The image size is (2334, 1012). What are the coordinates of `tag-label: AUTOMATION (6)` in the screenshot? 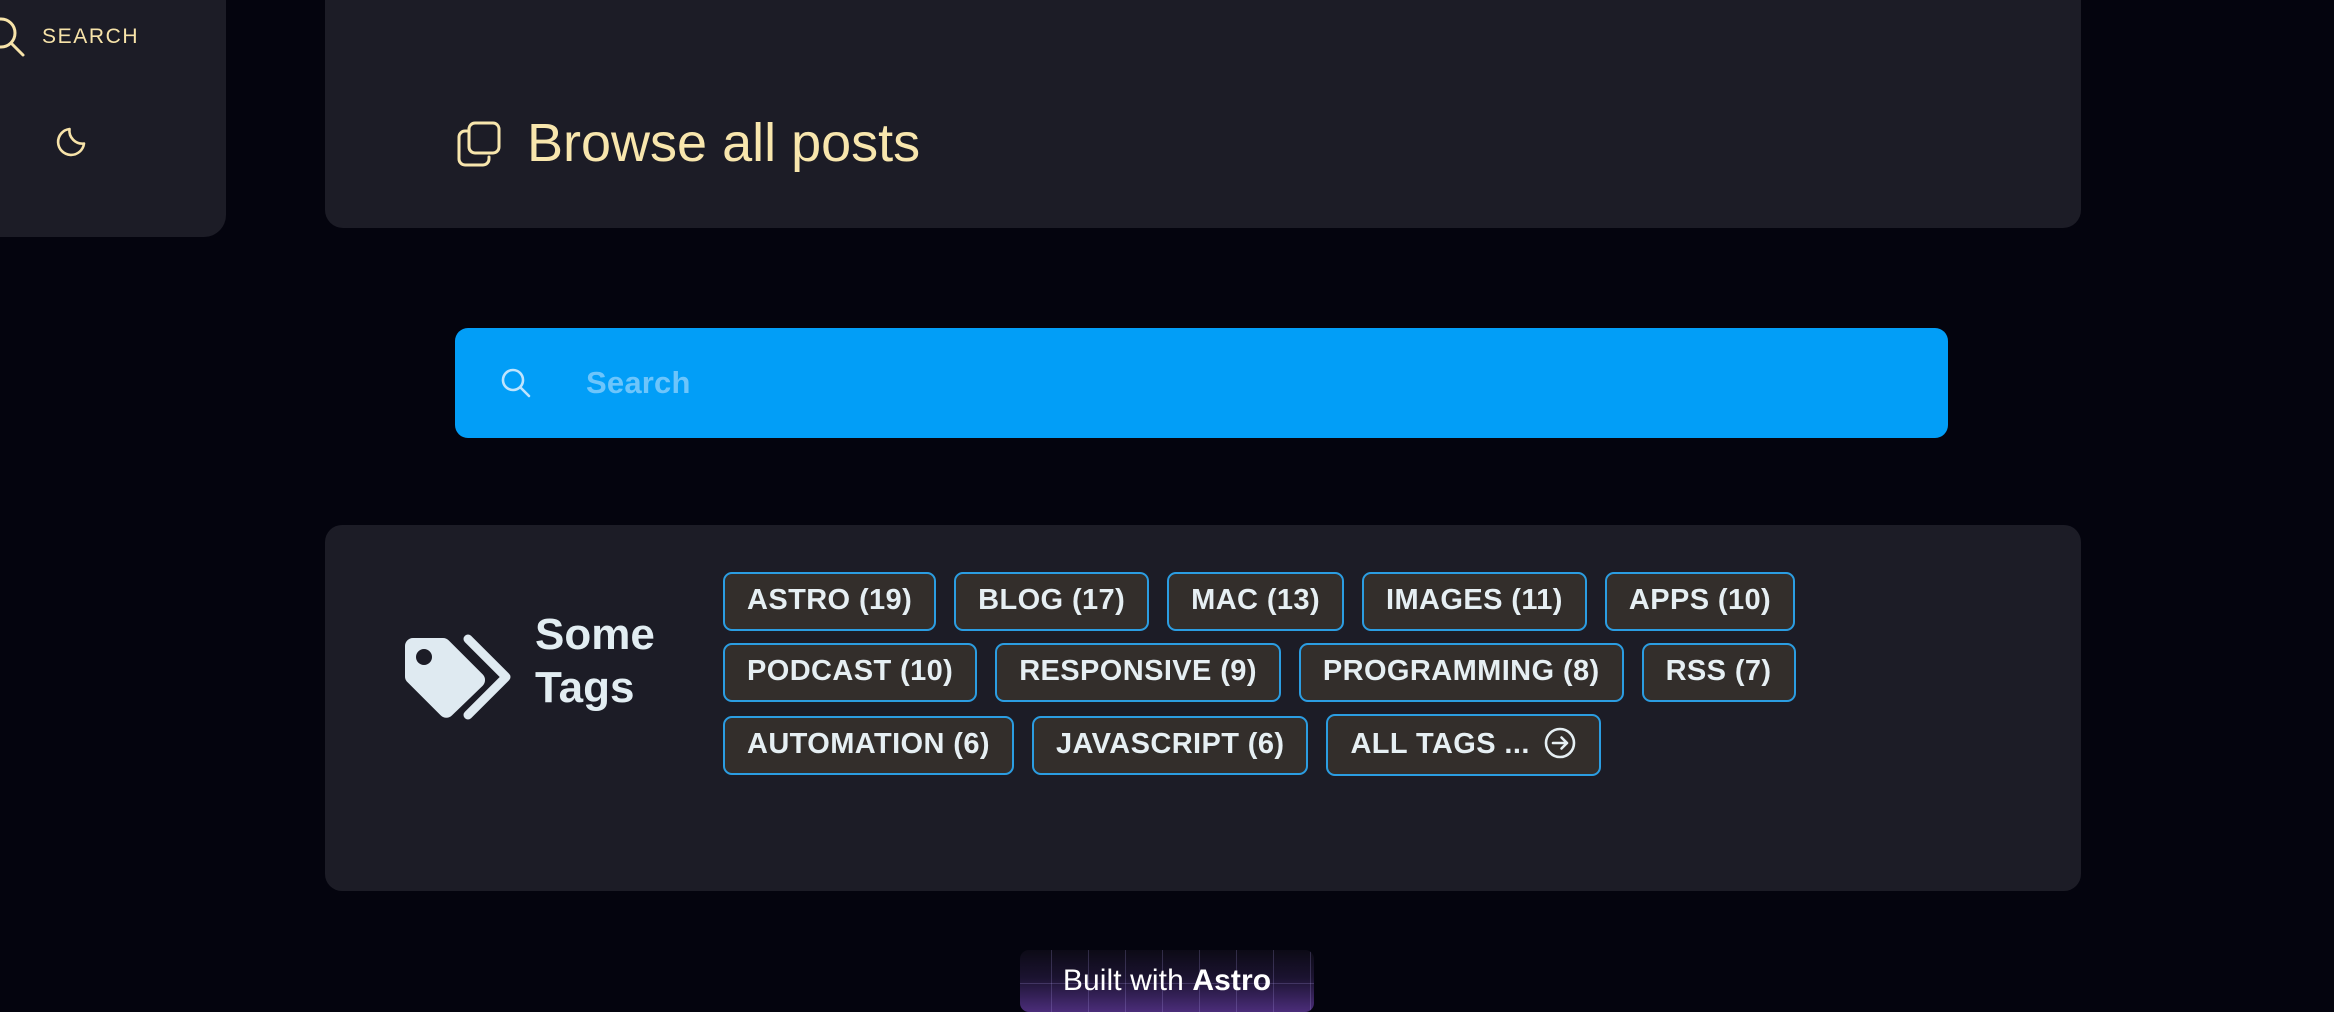 It's located at (868, 743).